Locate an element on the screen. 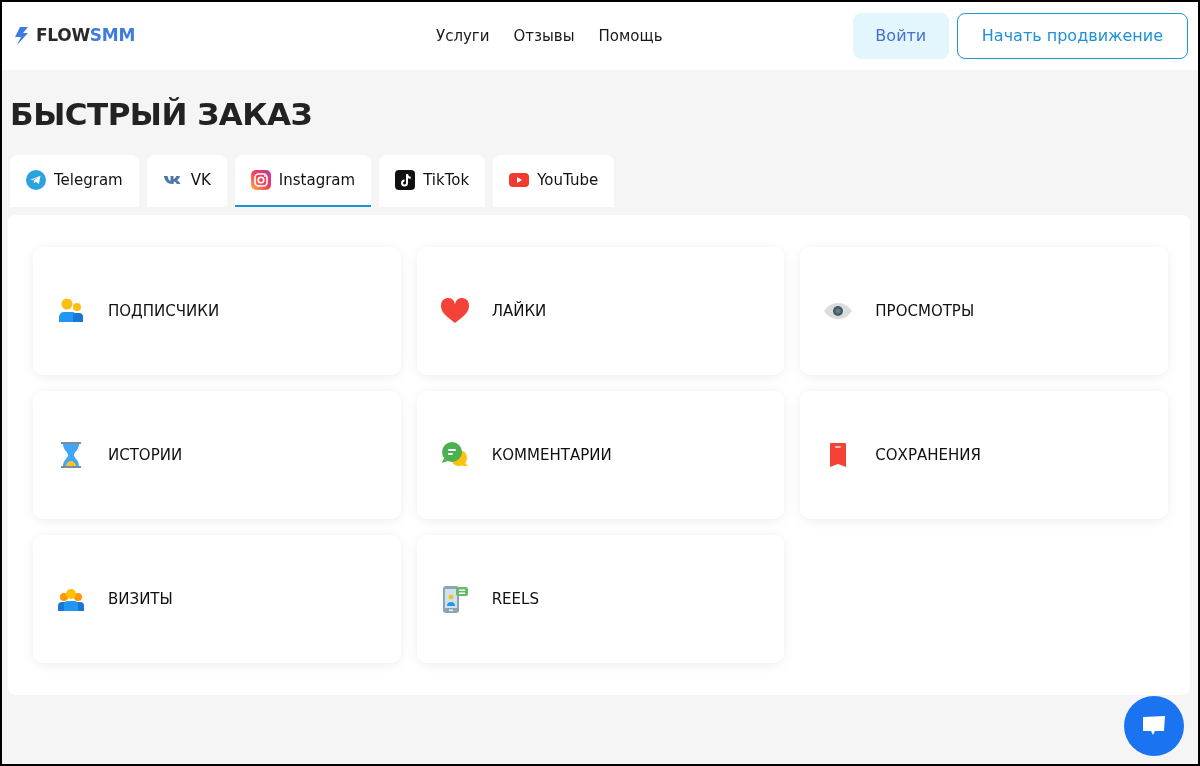 The image size is (1200, 766). platform-tab: TikTok is located at coordinates (432, 181).